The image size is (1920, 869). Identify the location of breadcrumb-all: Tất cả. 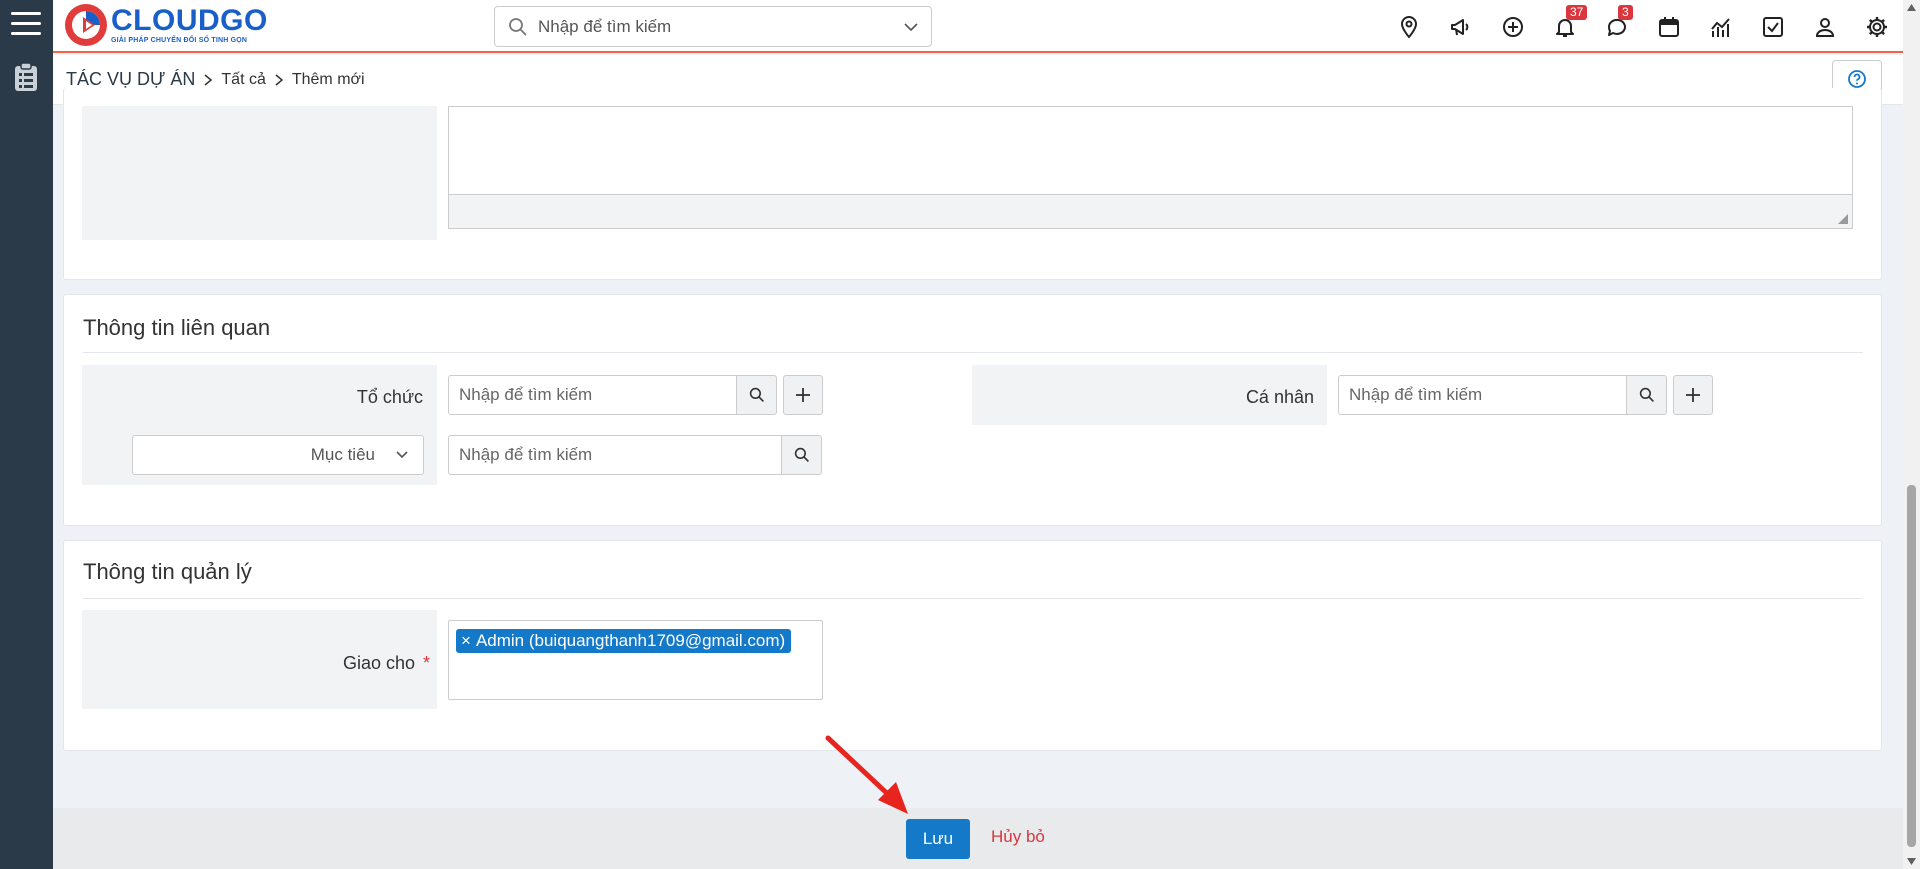
(243, 80).